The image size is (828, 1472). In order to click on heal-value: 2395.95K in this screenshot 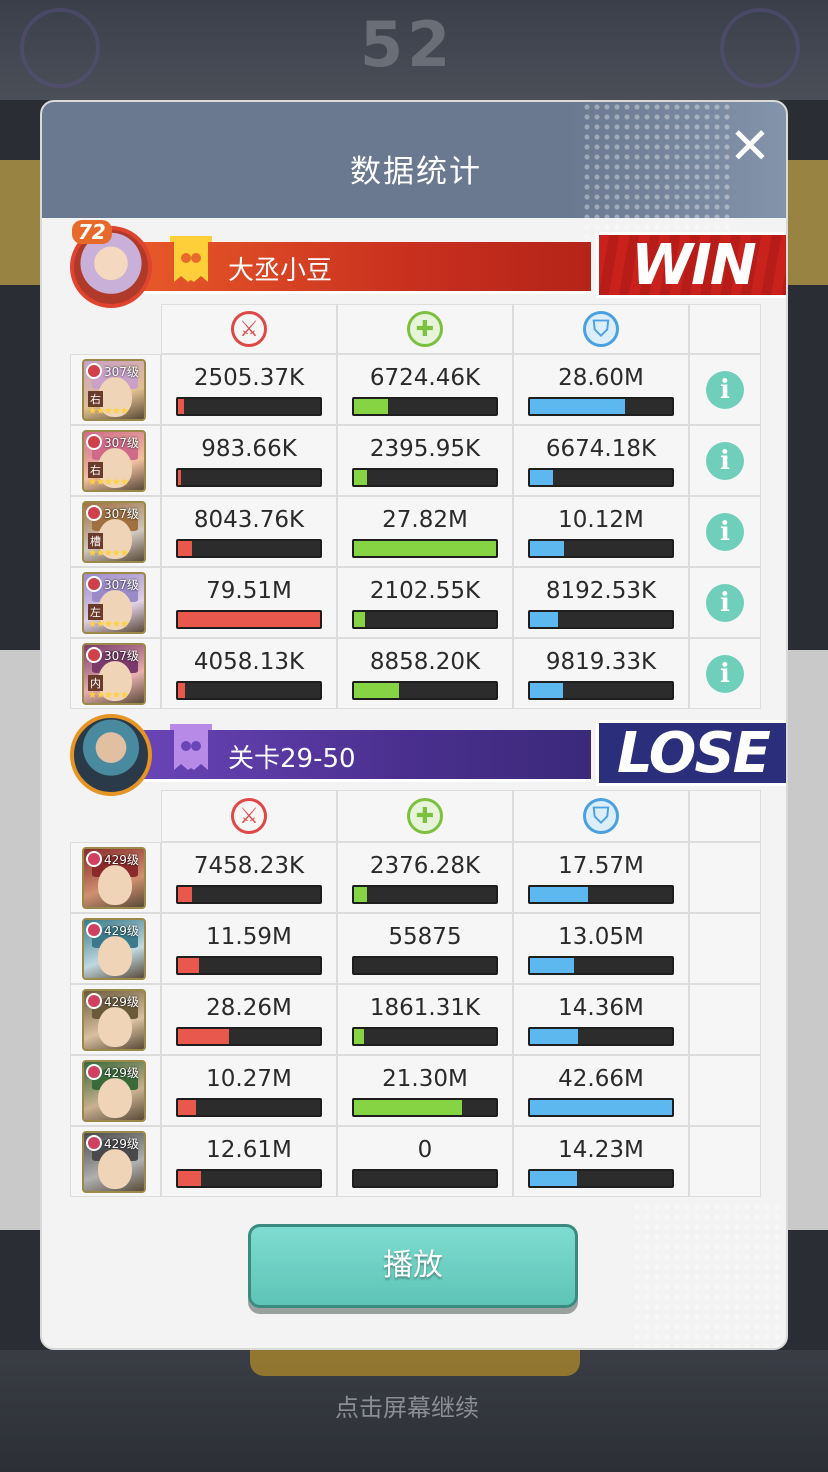, I will do `click(425, 449)`.